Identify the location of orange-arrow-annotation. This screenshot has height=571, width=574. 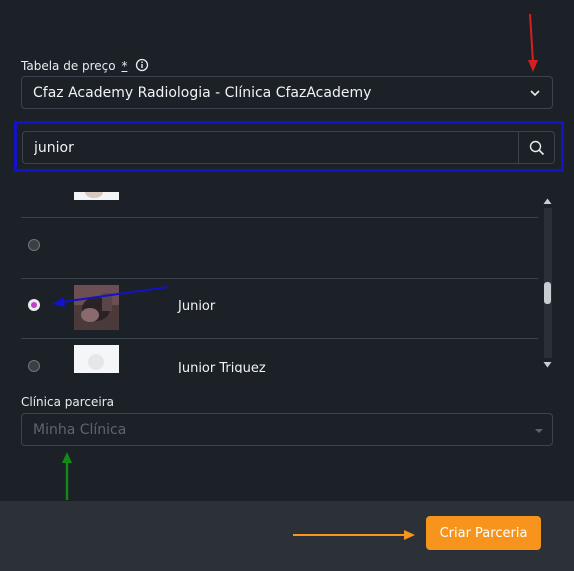
(354, 535).